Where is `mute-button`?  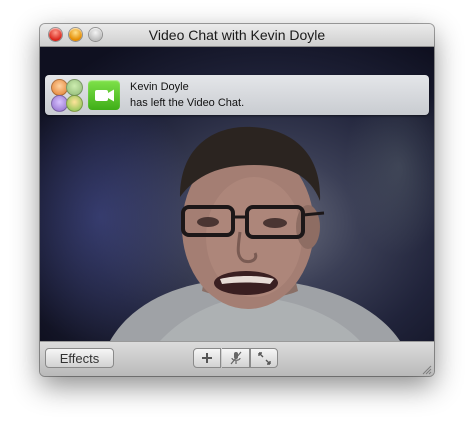 mute-button is located at coordinates (236, 358).